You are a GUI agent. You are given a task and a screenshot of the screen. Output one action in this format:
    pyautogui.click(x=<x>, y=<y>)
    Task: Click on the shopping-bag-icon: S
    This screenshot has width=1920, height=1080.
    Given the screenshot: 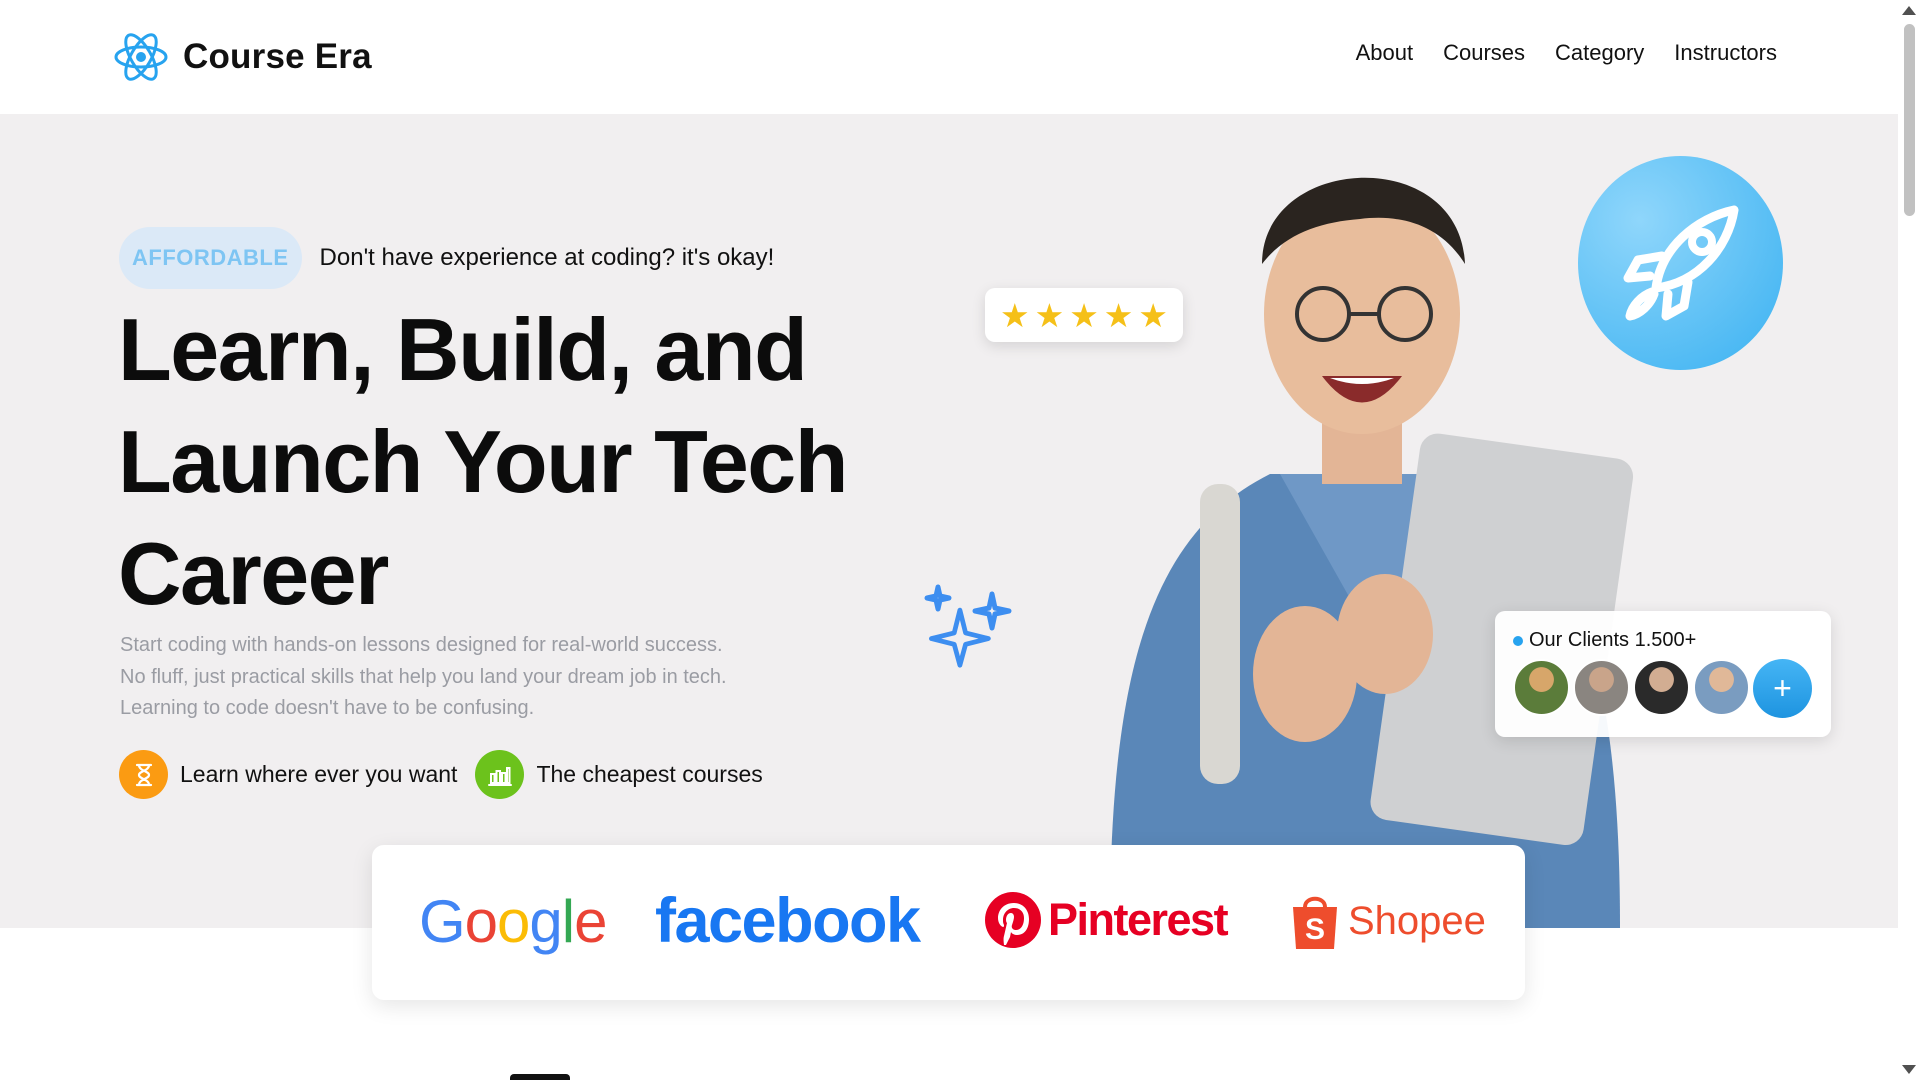 What is the action you would take?
    pyautogui.click(x=1315, y=922)
    